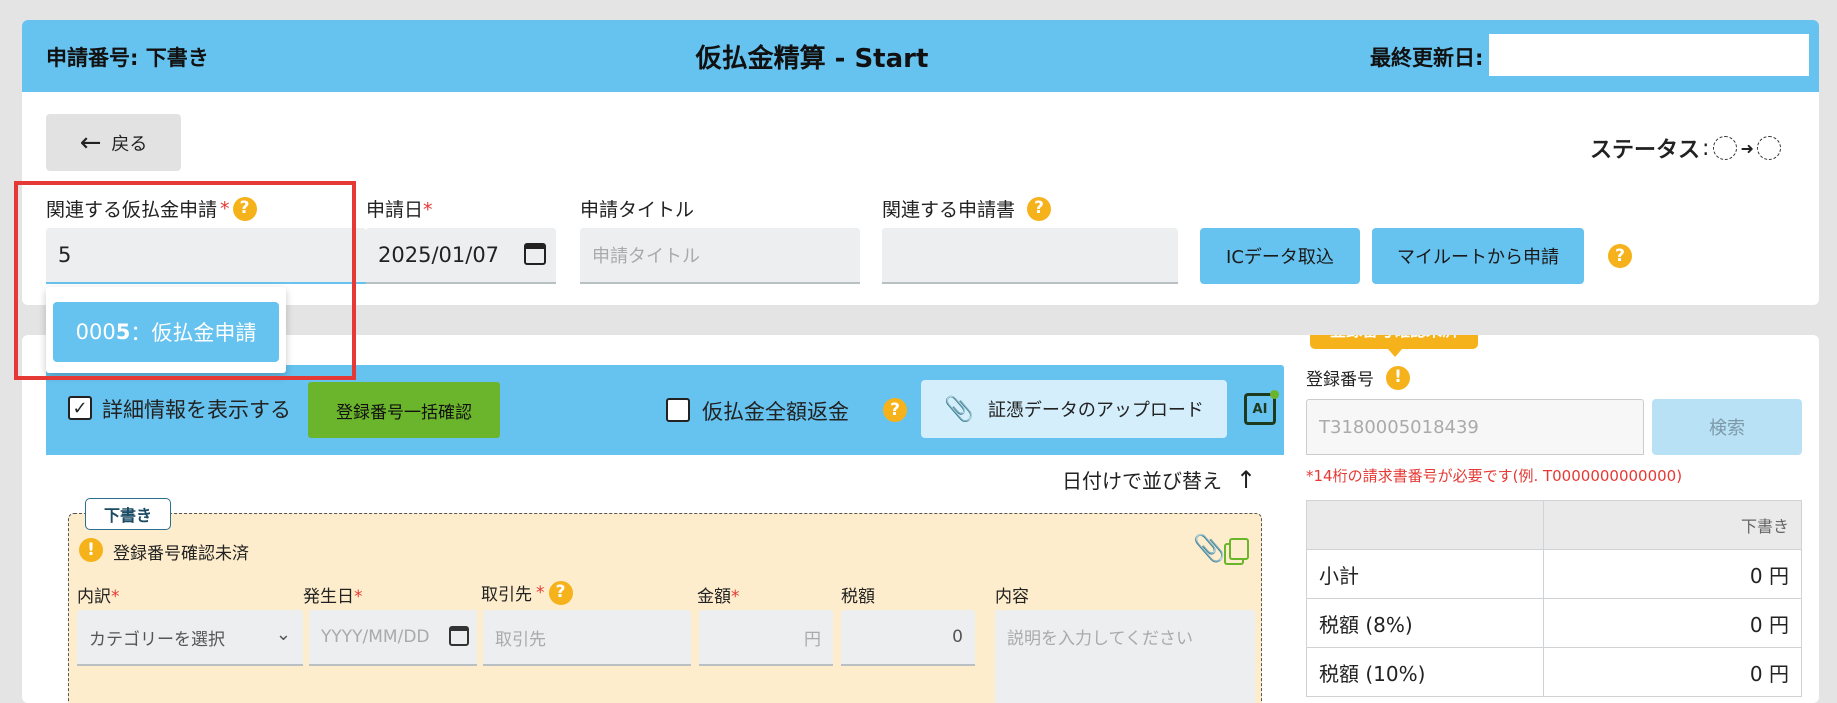 The image size is (1837, 703). Describe the element at coordinates (80, 408) in the screenshot. I see `show-detail-checkbox: ✓` at that location.